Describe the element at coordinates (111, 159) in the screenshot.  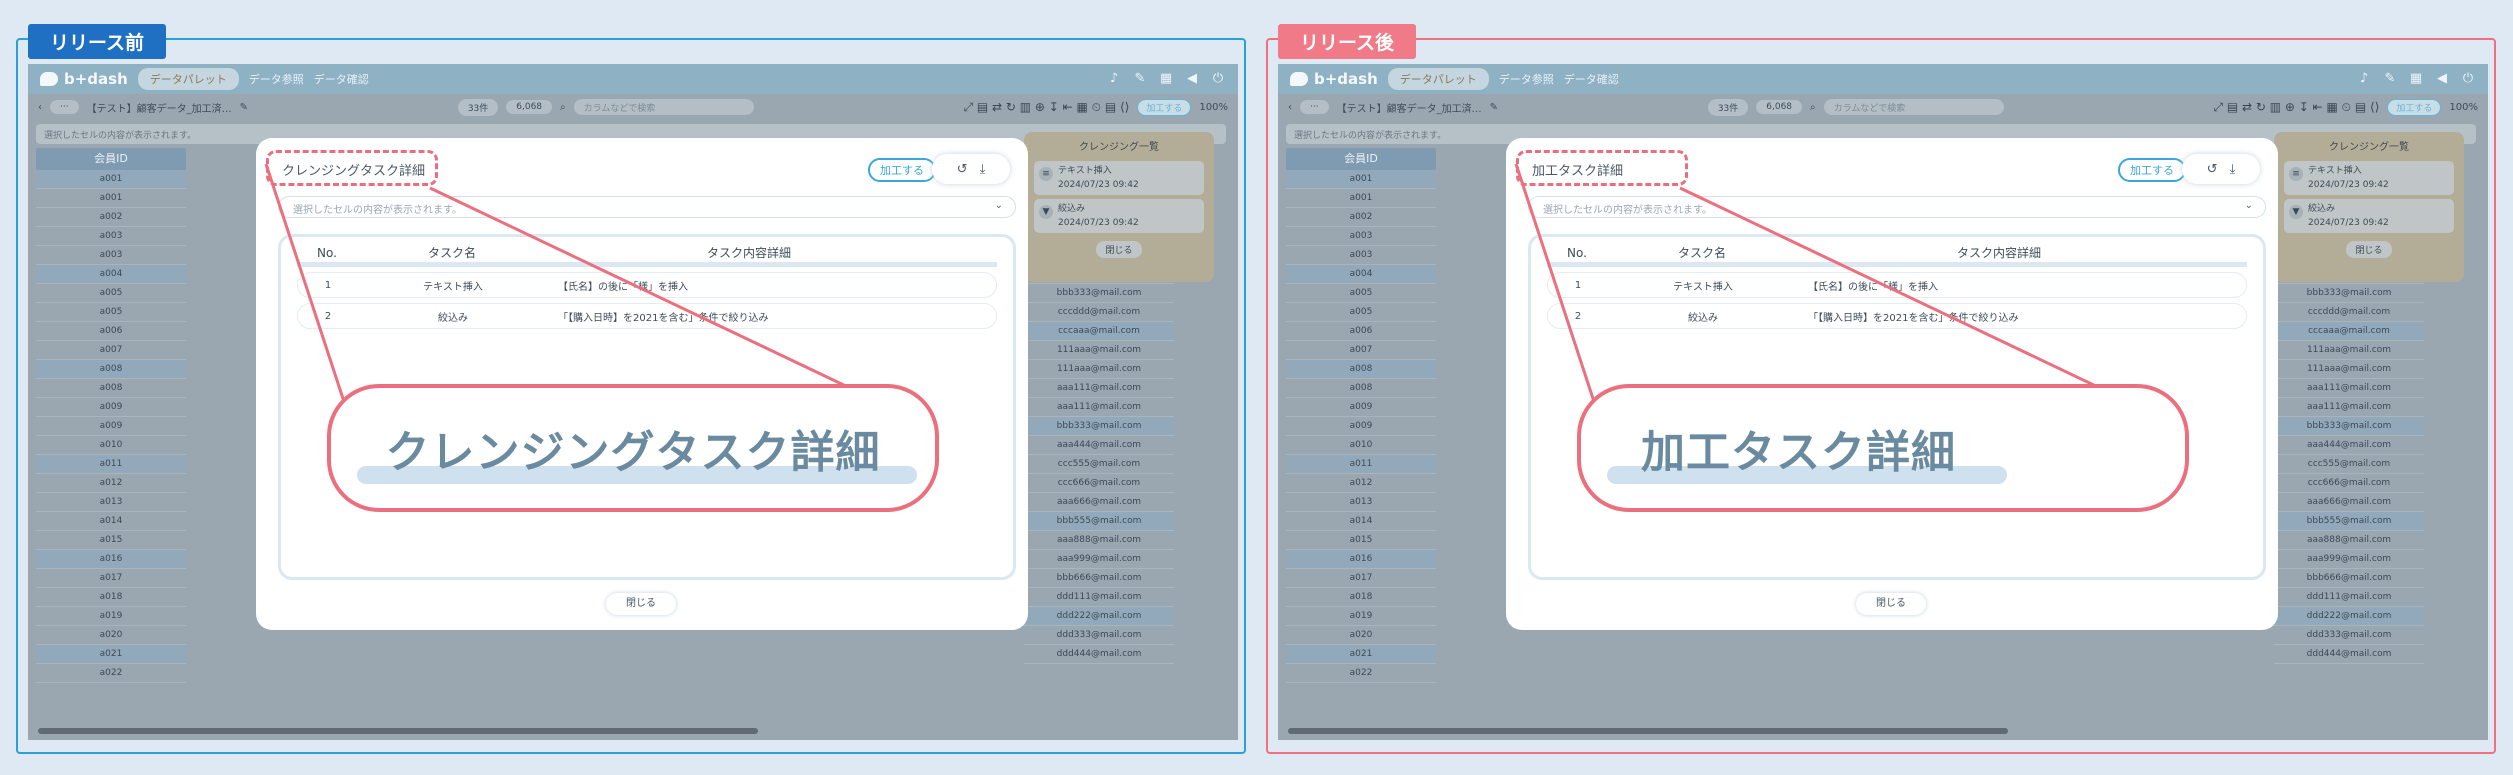
I see `grid-header: 会員ID` at that location.